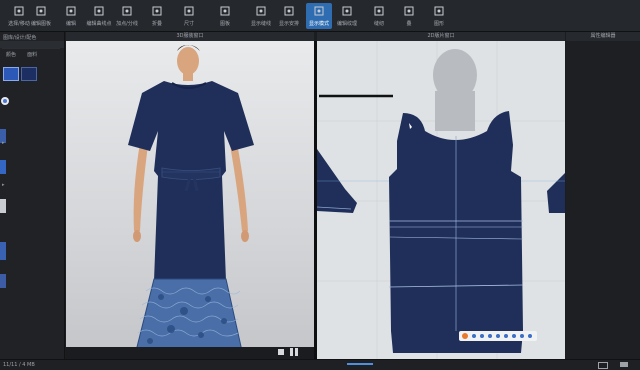 The image size is (640, 370). Describe the element at coordinates (41, 11) in the screenshot. I see `edit-pattern-icon` at that location.